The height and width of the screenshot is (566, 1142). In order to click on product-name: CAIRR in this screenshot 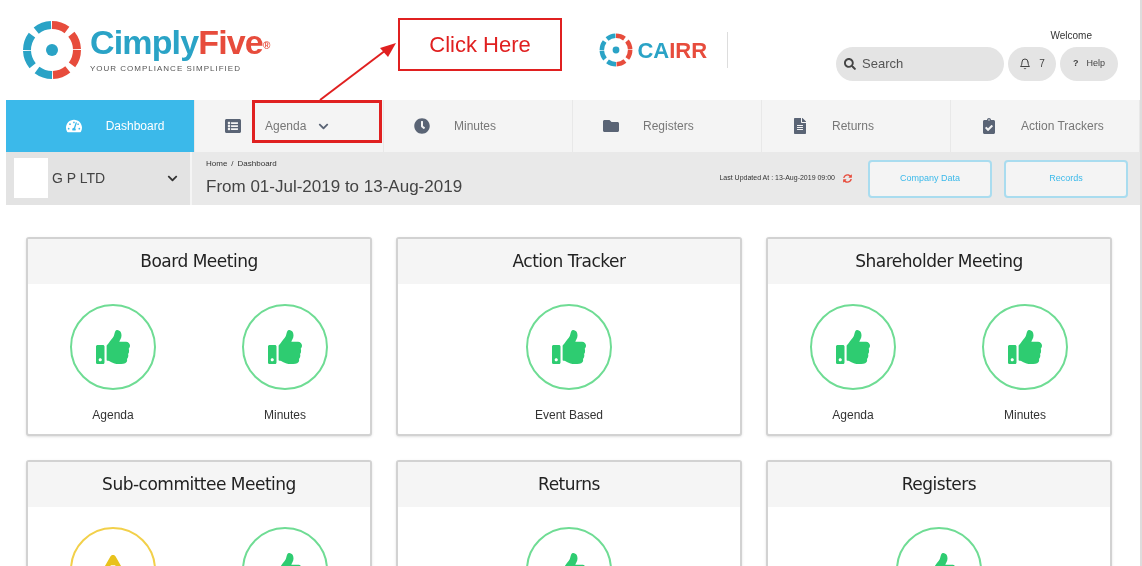, I will do `click(672, 50)`.